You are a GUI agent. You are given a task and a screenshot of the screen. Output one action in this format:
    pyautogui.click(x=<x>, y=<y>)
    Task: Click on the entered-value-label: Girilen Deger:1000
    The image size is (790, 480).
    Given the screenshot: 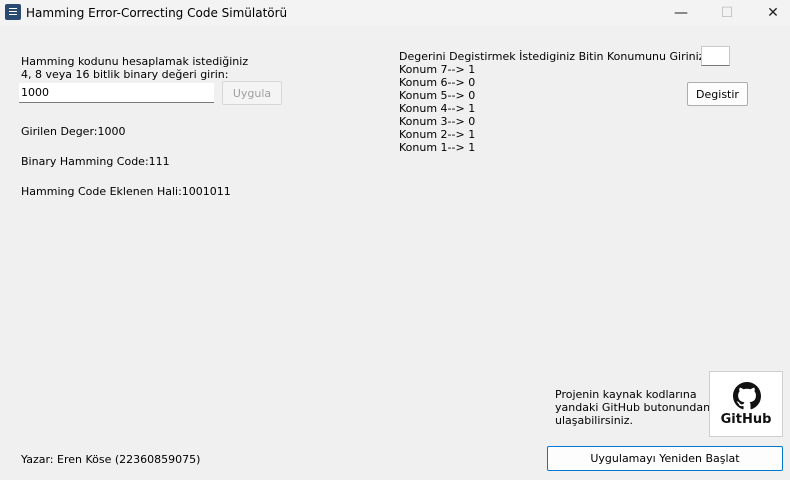 What is the action you would take?
    pyautogui.click(x=73, y=131)
    